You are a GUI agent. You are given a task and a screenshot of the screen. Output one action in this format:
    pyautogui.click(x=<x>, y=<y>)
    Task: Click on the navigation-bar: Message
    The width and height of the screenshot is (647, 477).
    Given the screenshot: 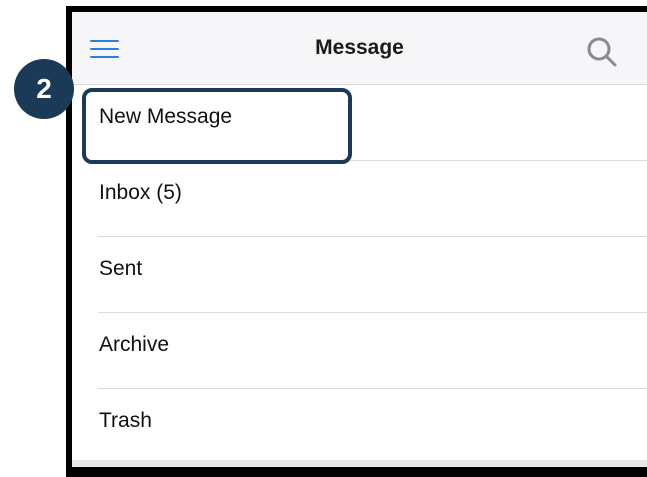 What is the action you would take?
    pyautogui.click(x=359, y=48)
    